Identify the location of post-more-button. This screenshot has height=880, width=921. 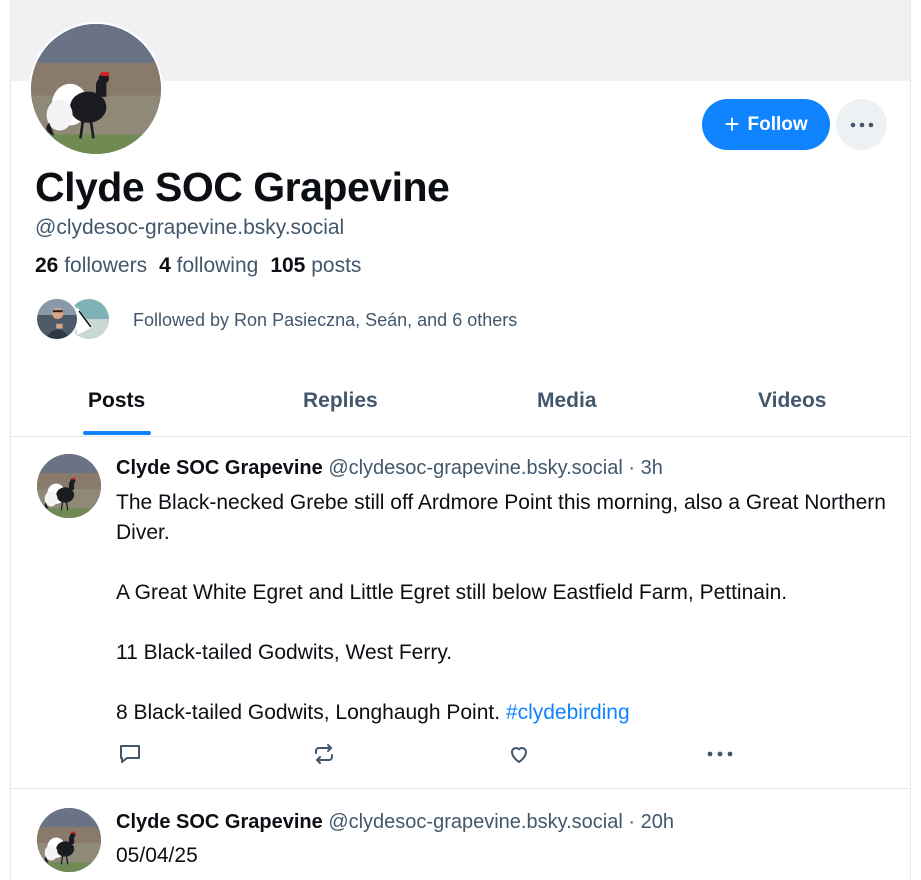
(720, 754).